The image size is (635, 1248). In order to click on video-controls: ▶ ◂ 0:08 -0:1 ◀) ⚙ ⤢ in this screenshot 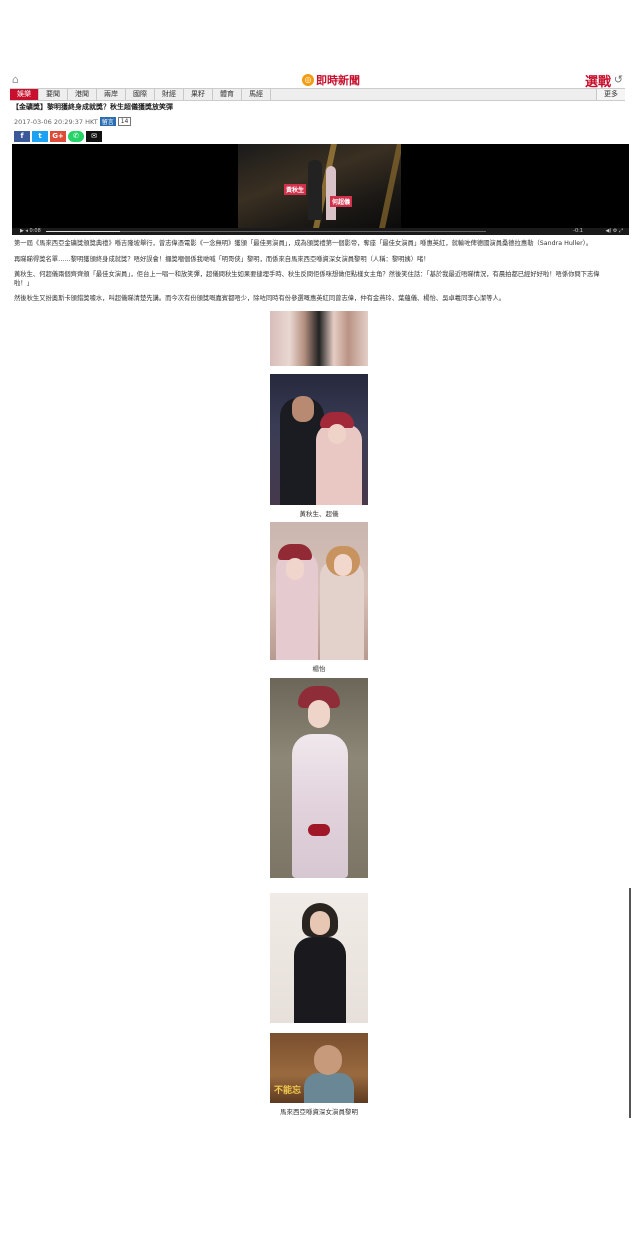, I will do `click(320, 231)`.